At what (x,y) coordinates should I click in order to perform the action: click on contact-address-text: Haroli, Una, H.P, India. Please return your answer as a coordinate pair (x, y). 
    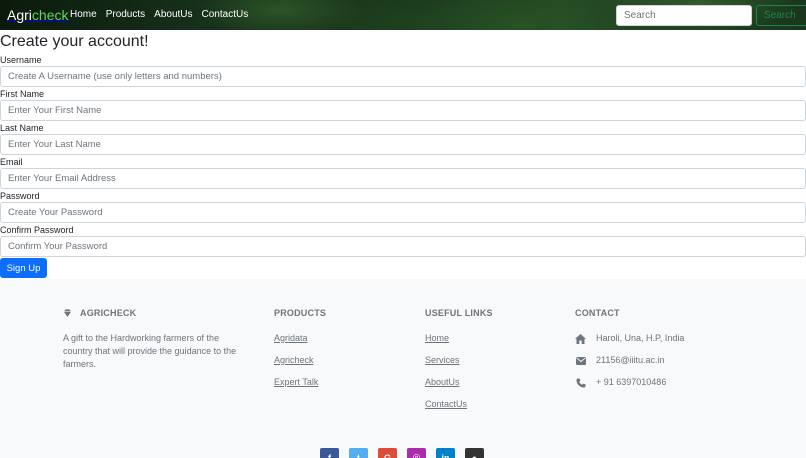
    Looking at the image, I should click on (640, 338).